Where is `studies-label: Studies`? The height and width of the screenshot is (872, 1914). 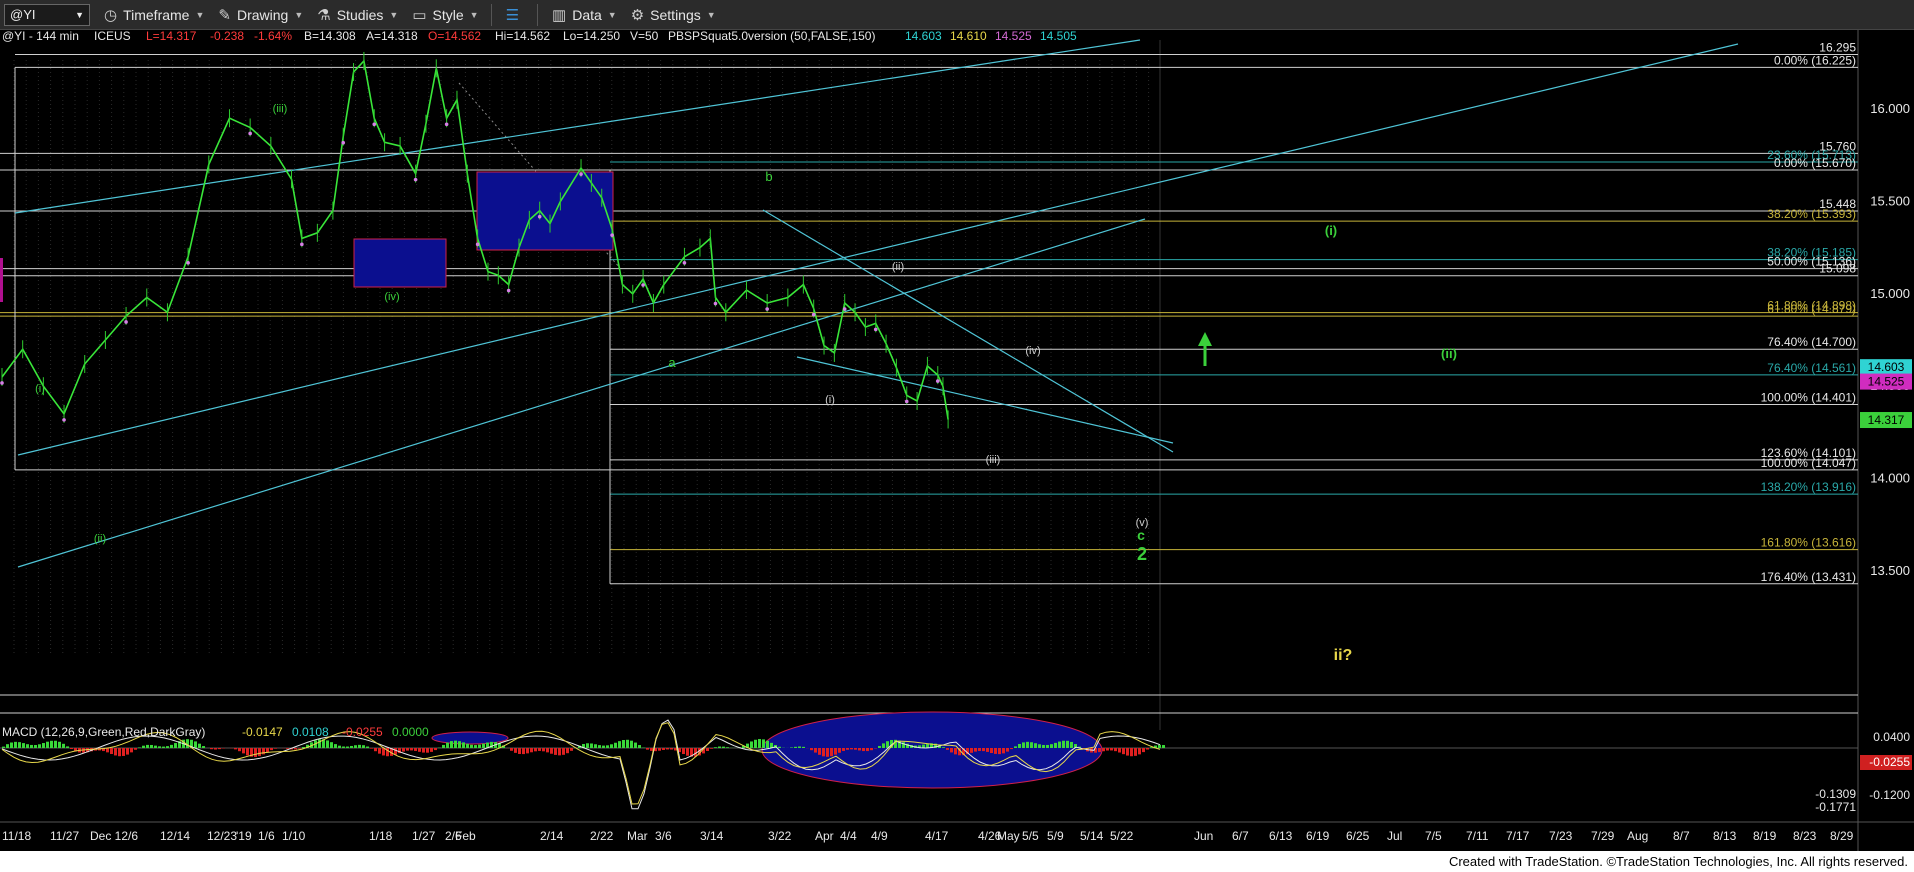
studies-label: Studies is located at coordinates (360, 14).